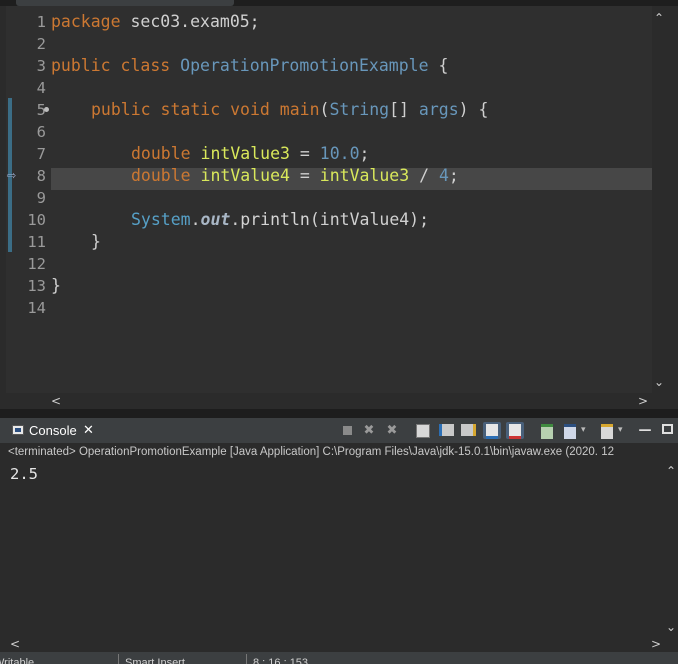 Image resolution: width=678 pixels, height=664 pixels. I want to click on open-console-button: ▾, so click(610, 430).